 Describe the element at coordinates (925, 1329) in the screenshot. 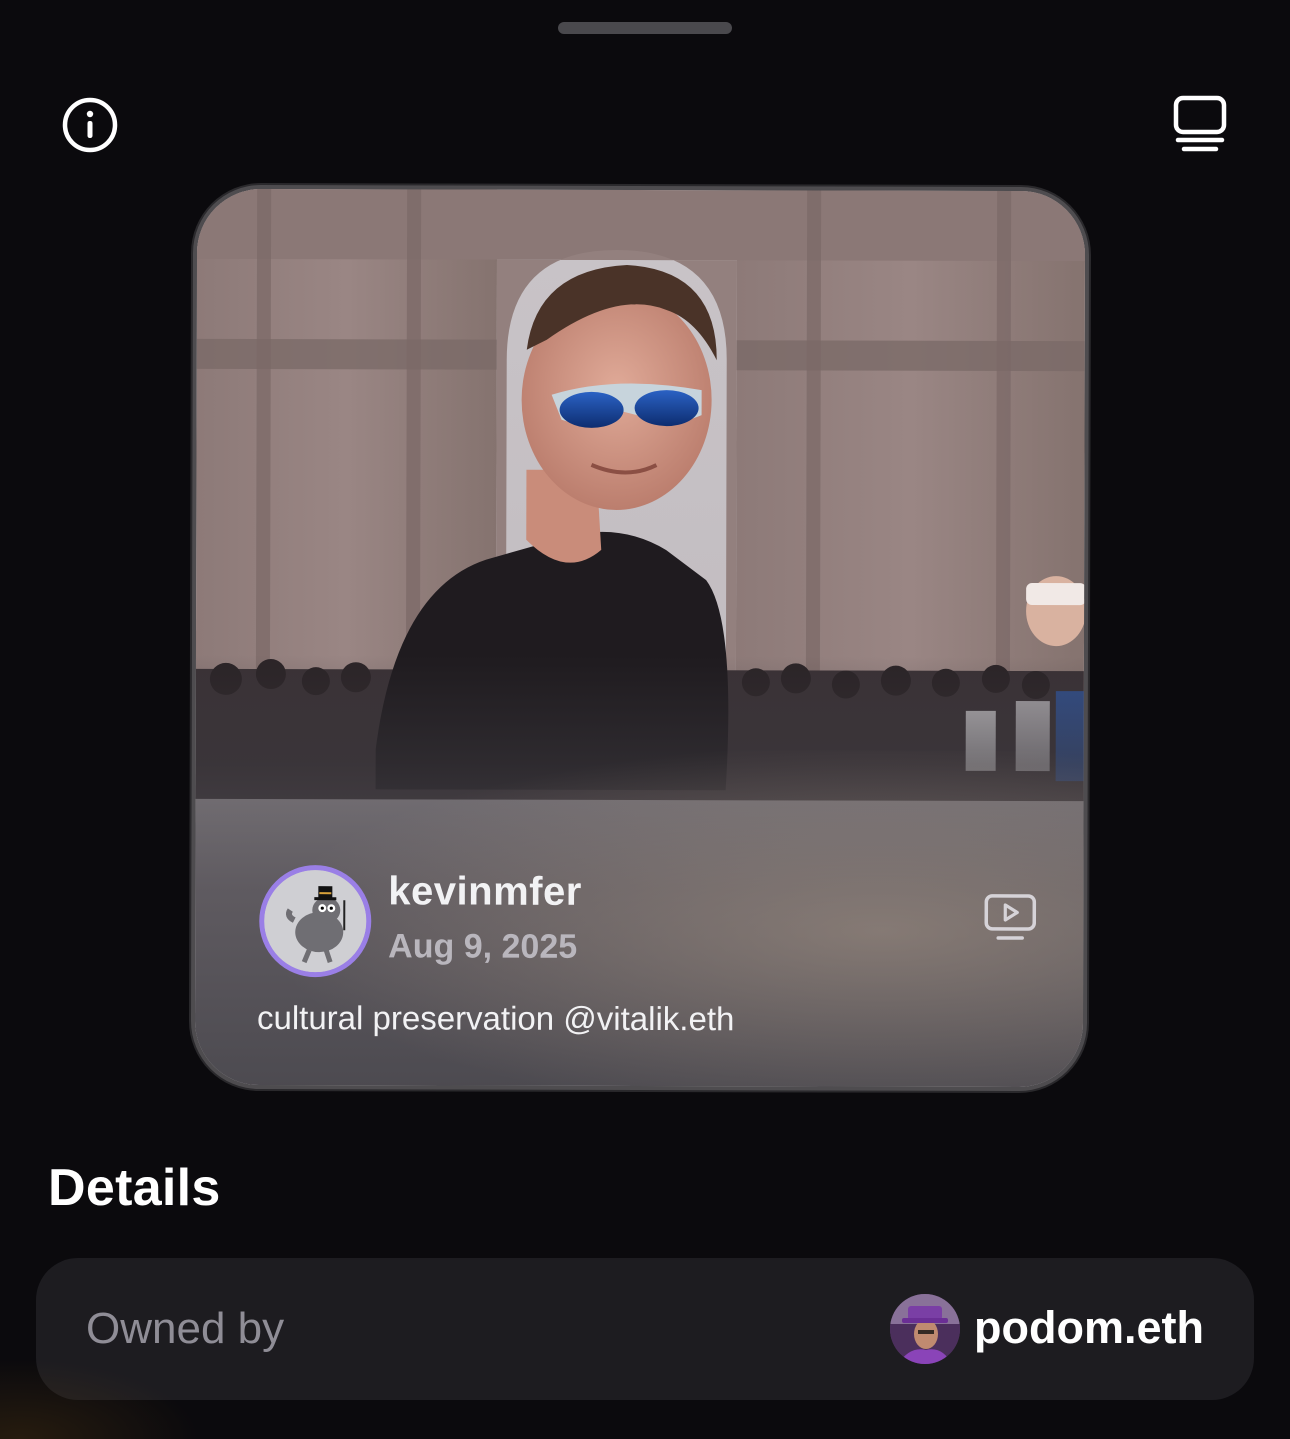

I see `owner-avatar` at that location.